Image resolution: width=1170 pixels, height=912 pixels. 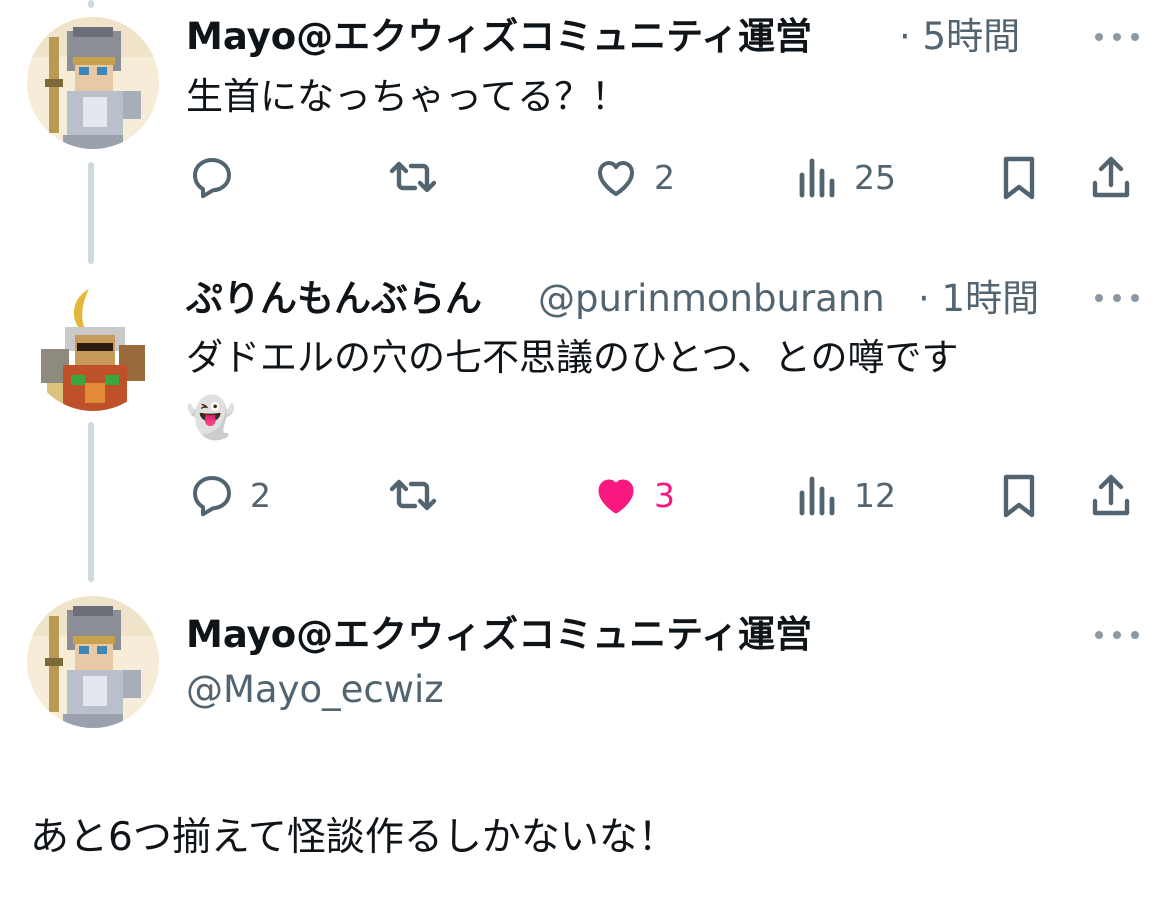 I want to click on like-count: 3, so click(x=664, y=495).